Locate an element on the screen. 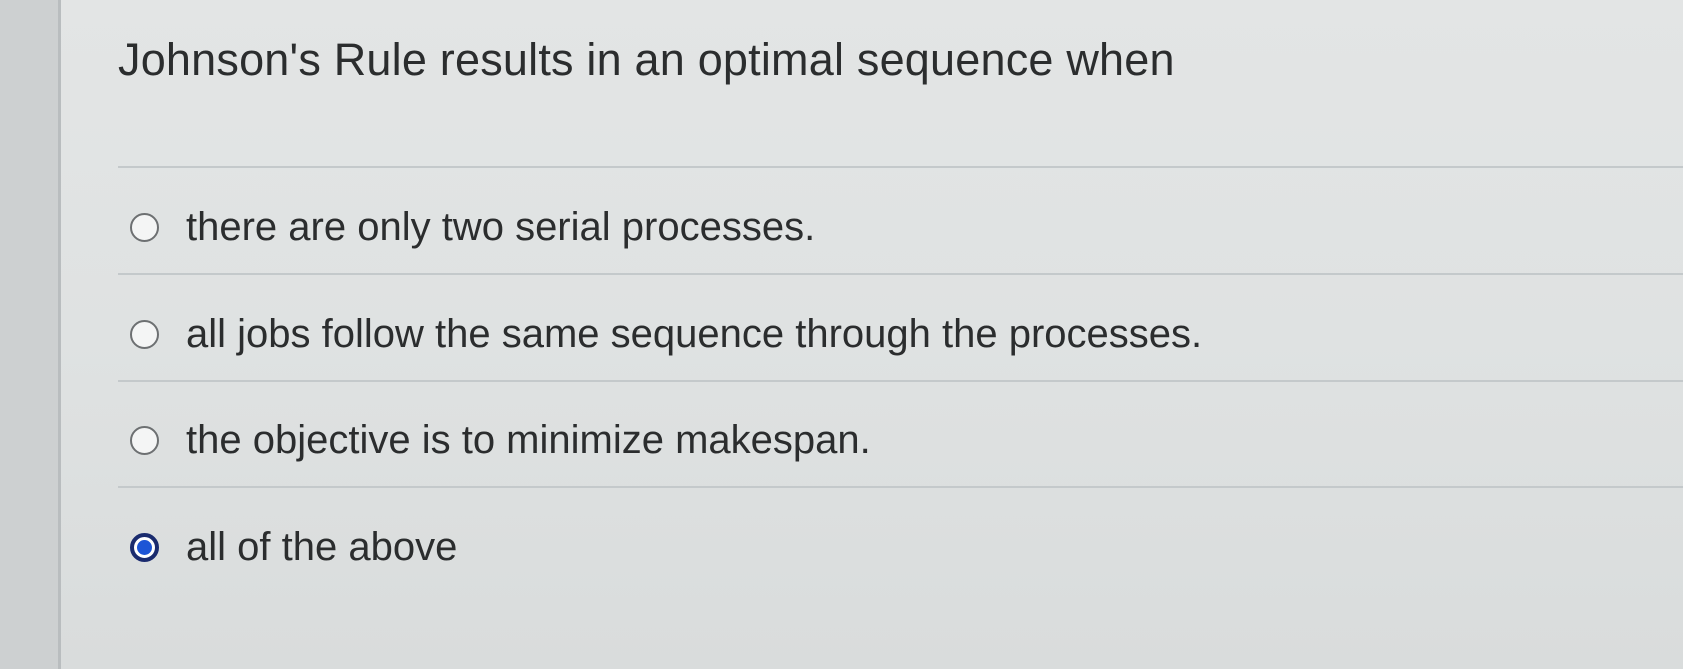 This screenshot has height=669, width=1683. answer-option-4: all of the above is located at coordinates (293, 547).